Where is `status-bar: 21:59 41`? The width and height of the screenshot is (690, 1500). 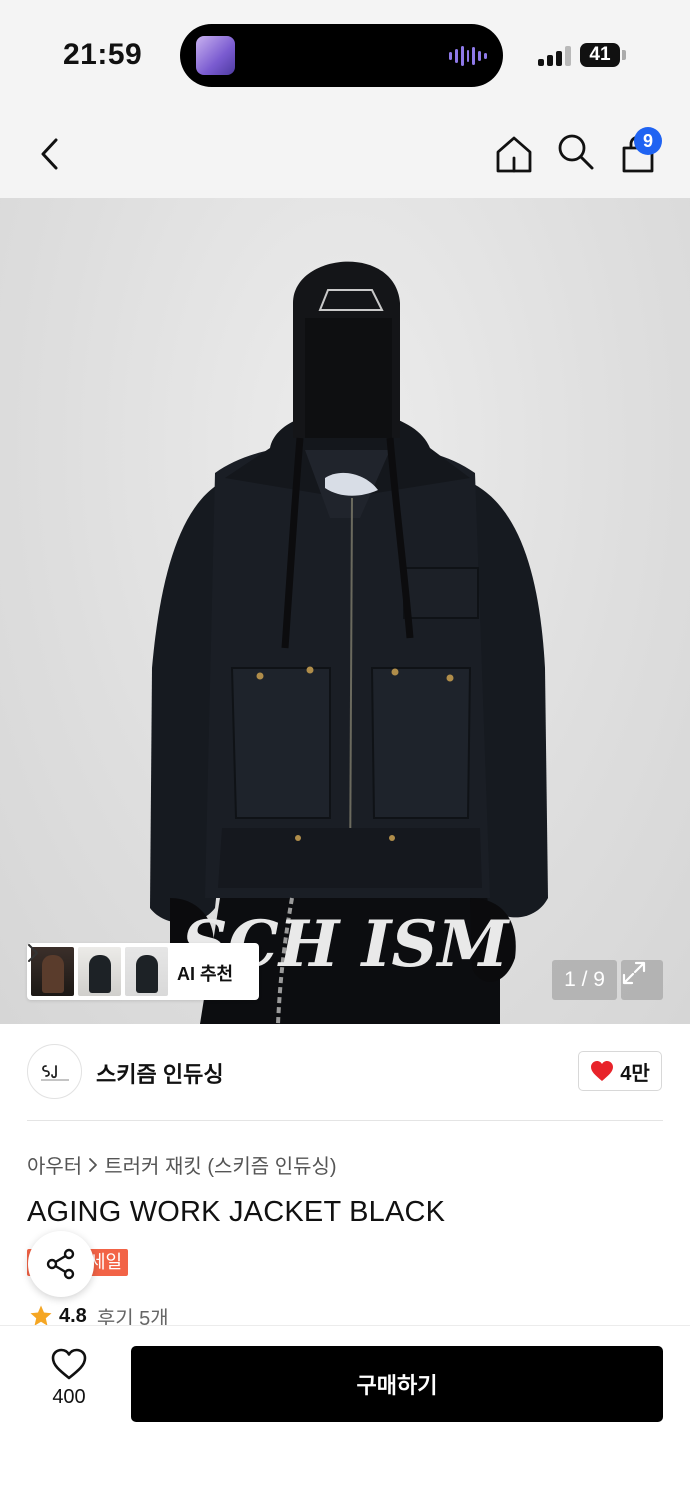 status-bar: 21:59 41 is located at coordinates (345, 55).